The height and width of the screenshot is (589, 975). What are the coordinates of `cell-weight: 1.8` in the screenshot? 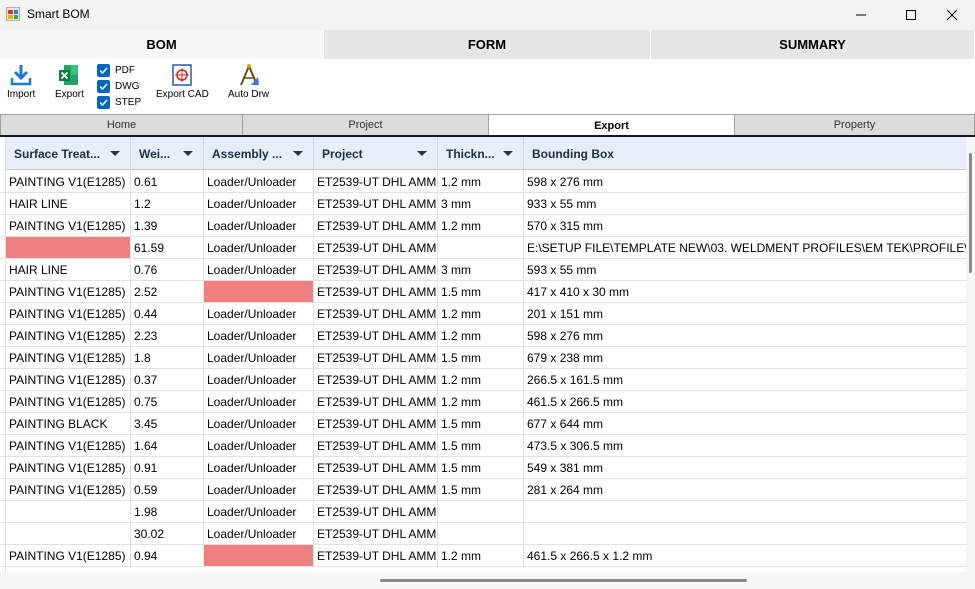 It's located at (167, 357).